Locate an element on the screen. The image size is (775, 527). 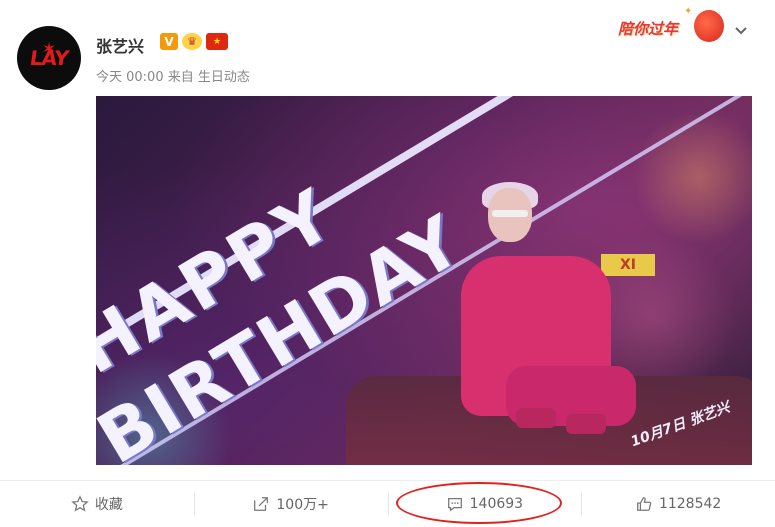
star-icon is located at coordinates (80, 503).